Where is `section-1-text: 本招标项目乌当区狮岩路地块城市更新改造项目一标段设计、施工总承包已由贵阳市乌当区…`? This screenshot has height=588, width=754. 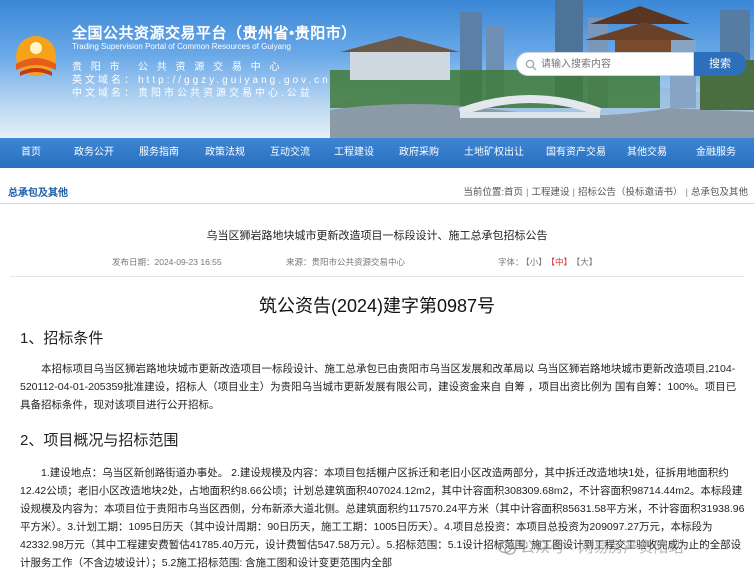
section-1-text: 本招标项目乌当区狮岩路地块城市更新改造项目一标段设计、施工总承包已由贵阳市乌当区… is located at coordinates (378, 387).